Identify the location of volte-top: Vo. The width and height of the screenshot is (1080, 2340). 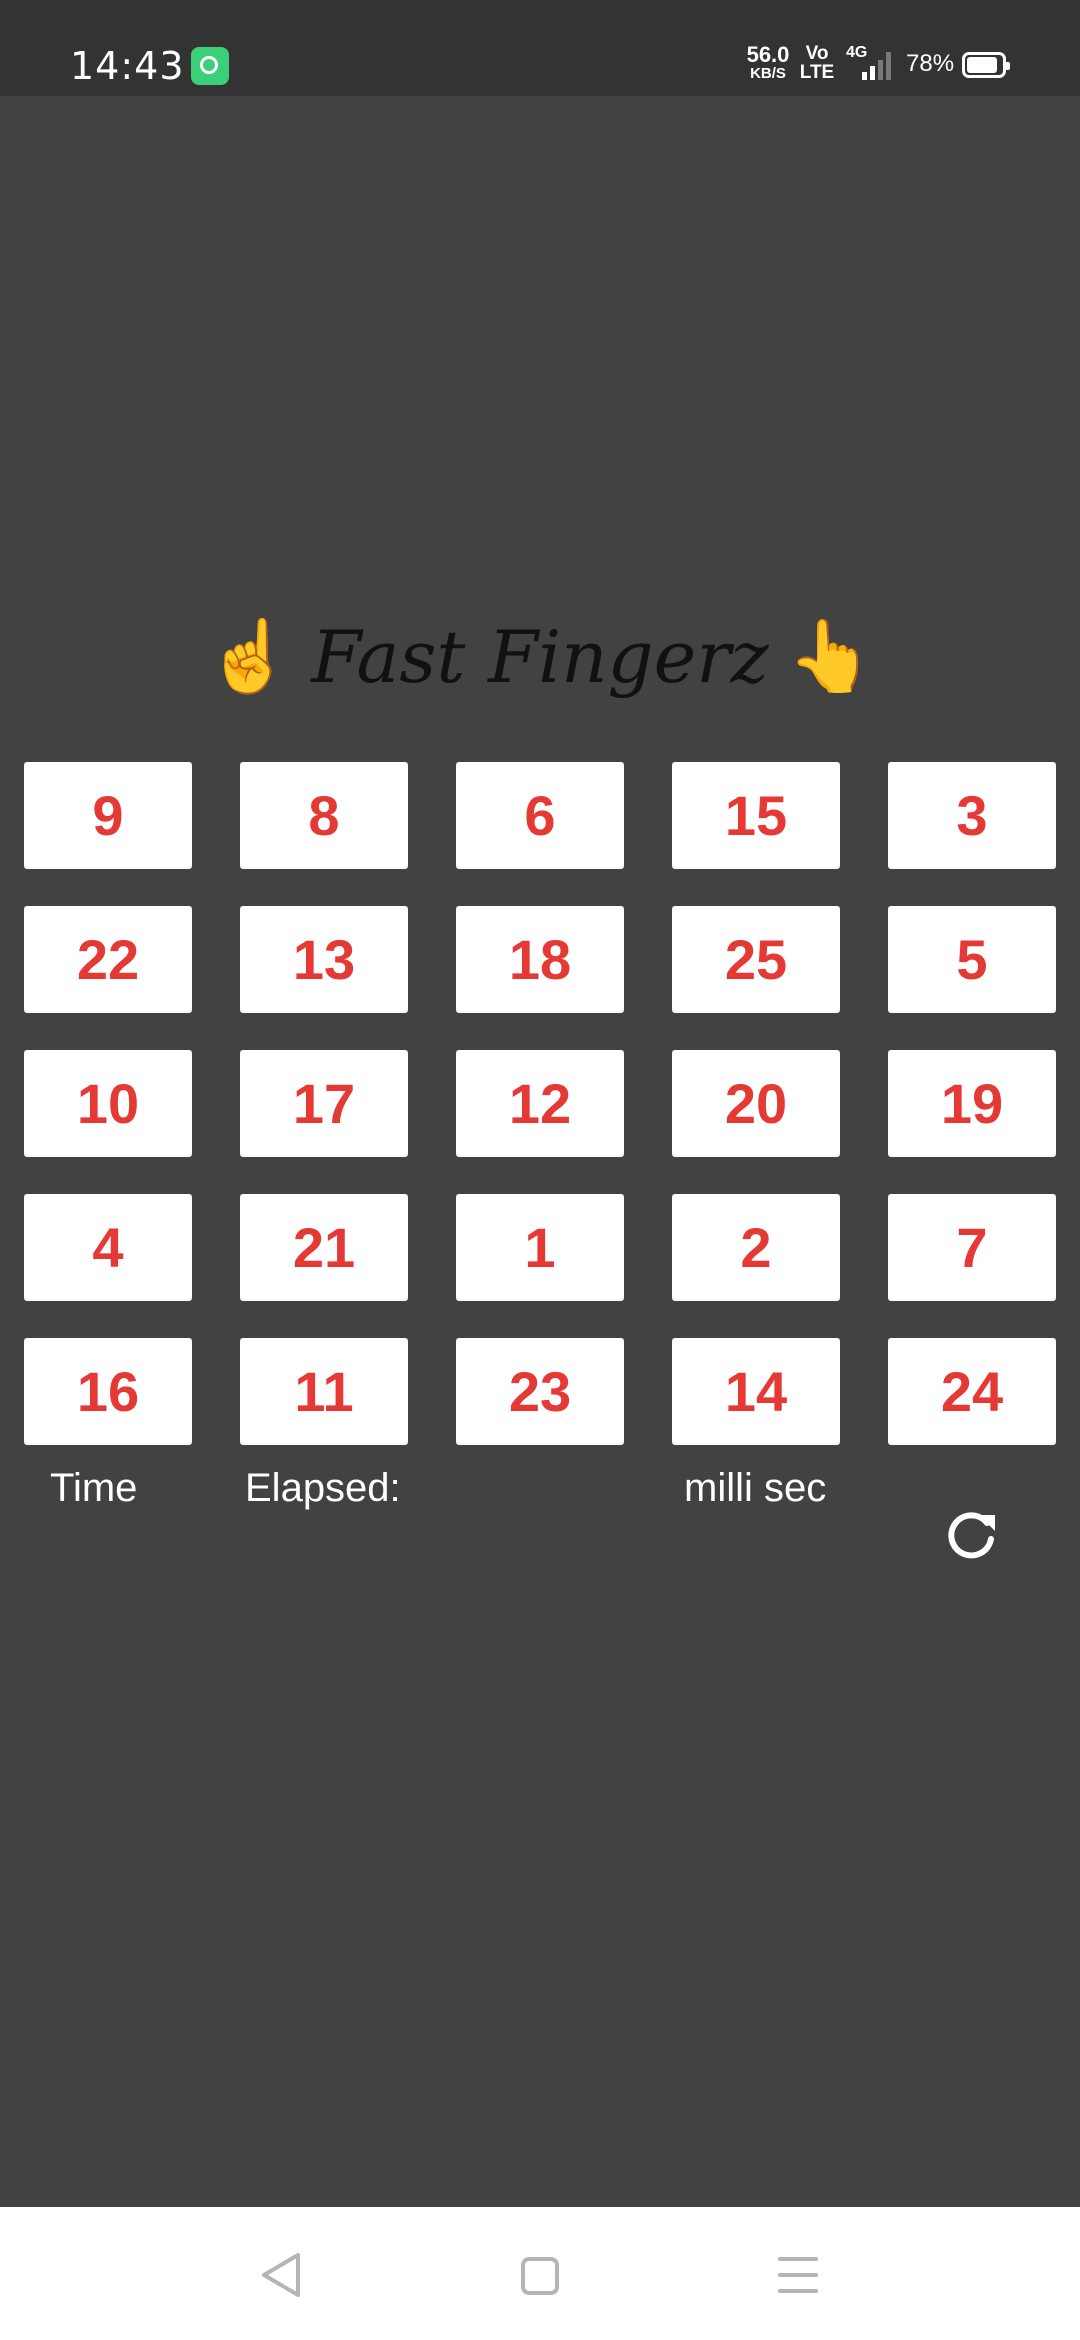
(817, 53).